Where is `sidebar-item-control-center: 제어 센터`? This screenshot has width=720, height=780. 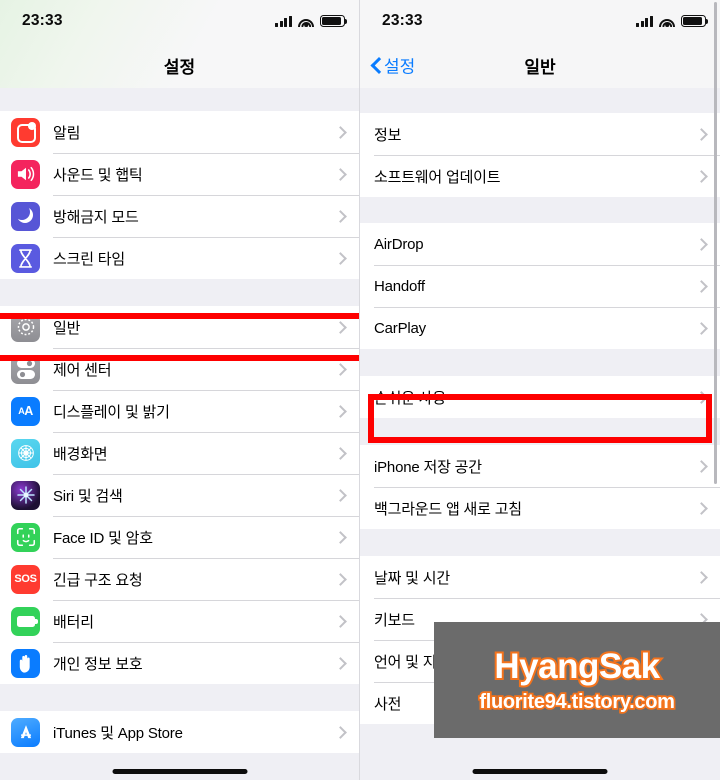 sidebar-item-control-center: 제어 센터 is located at coordinates (179, 369).